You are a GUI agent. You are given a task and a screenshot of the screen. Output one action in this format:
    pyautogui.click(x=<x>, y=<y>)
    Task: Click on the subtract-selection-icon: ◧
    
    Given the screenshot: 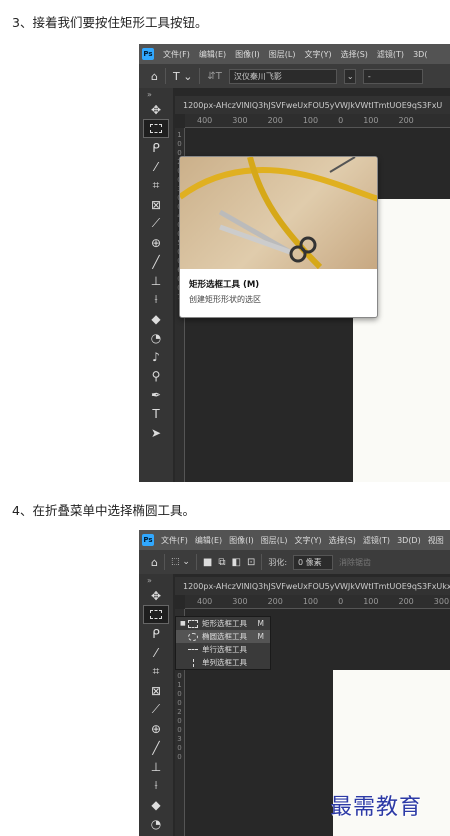 What is the action you would take?
    pyautogui.click(x=235, y=562)
    